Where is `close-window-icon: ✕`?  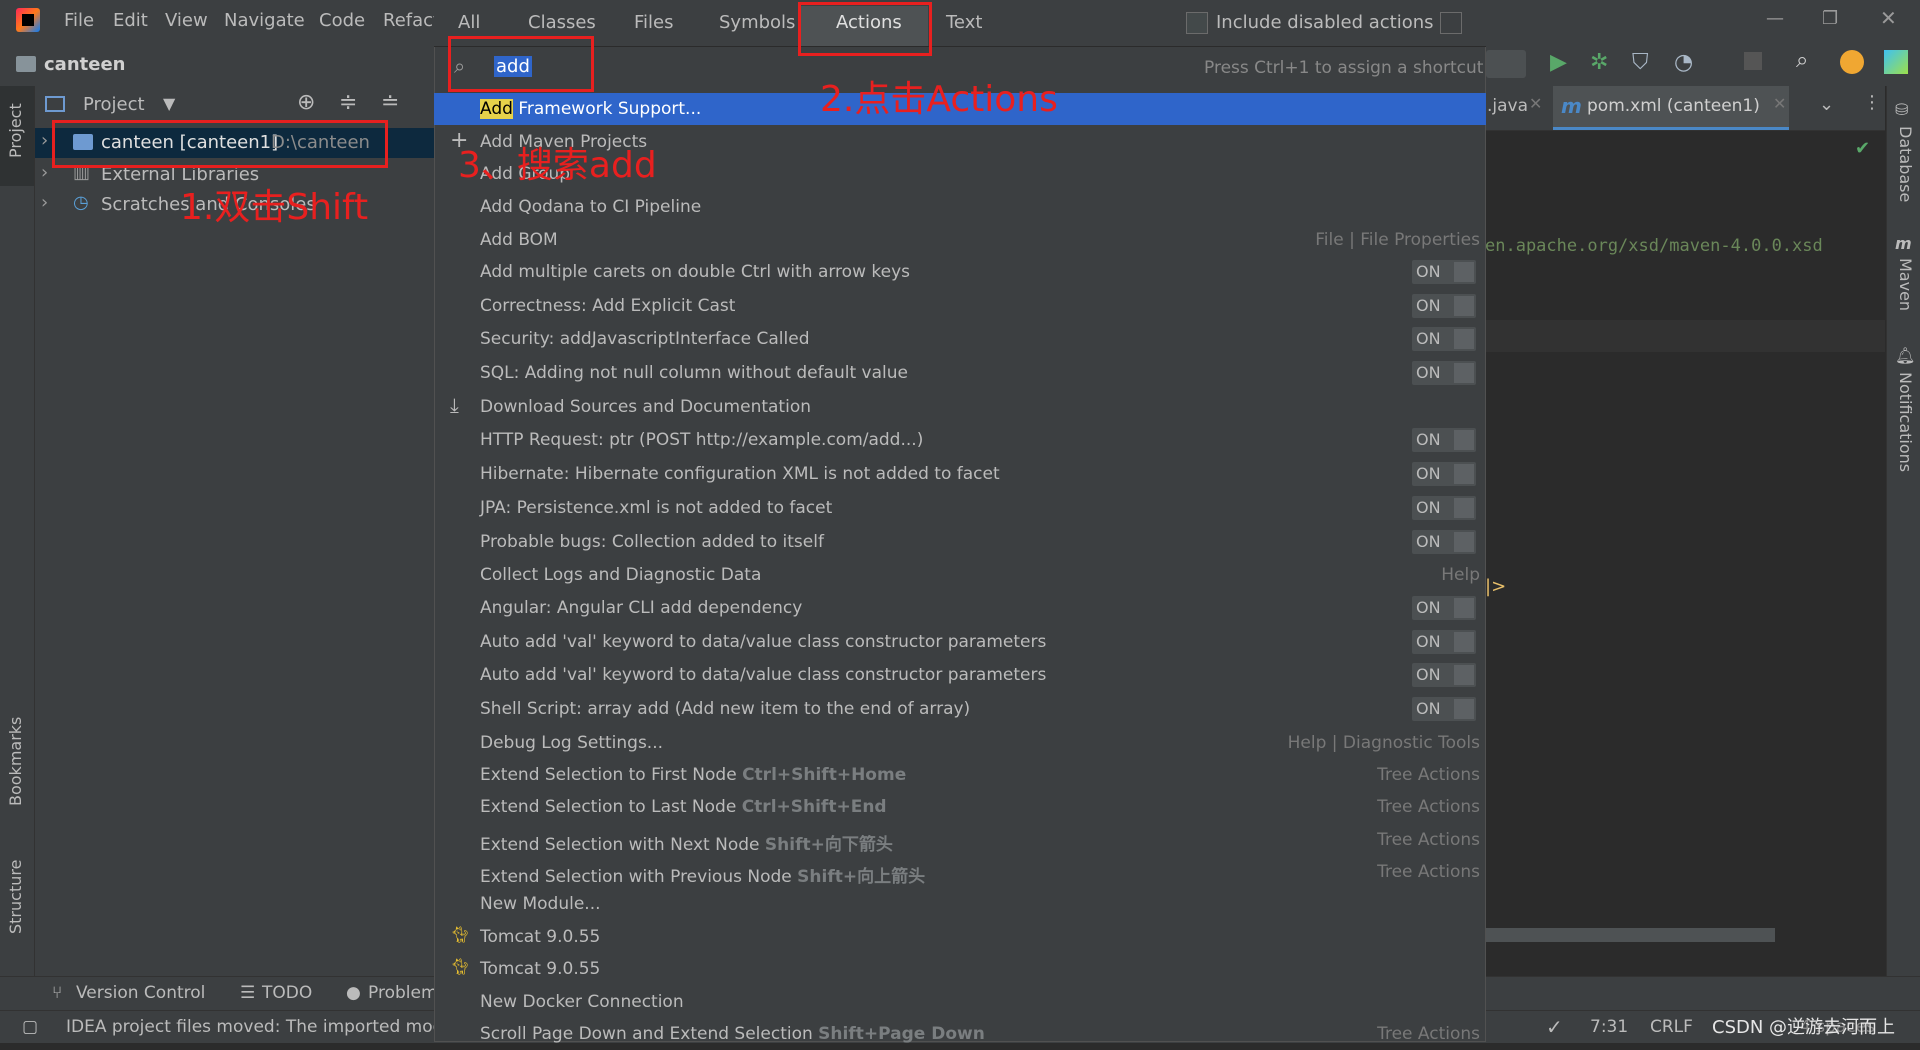 close-window-icon: ✕ is located at coordinates (1888, 18).